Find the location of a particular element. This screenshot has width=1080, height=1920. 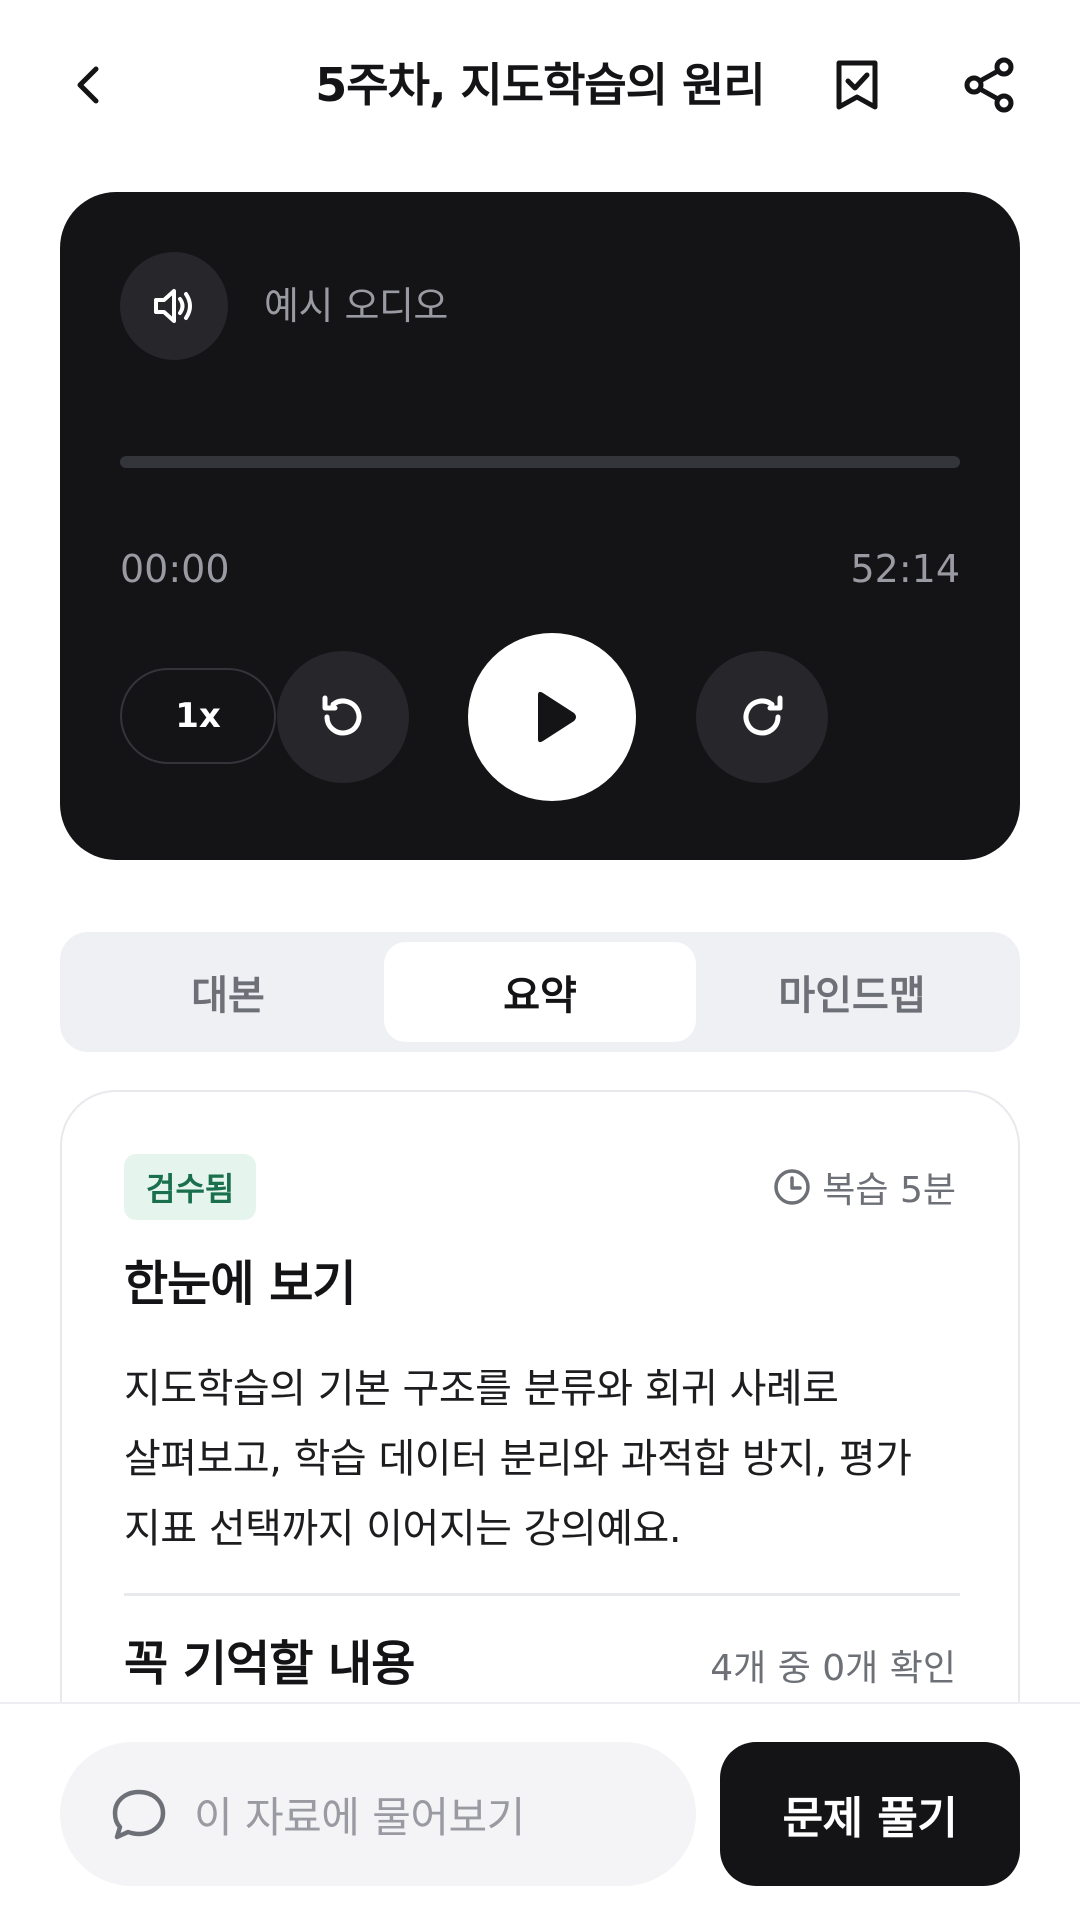

overview-heading: 한눈에 보기 is located at coordinates (240, 1284).